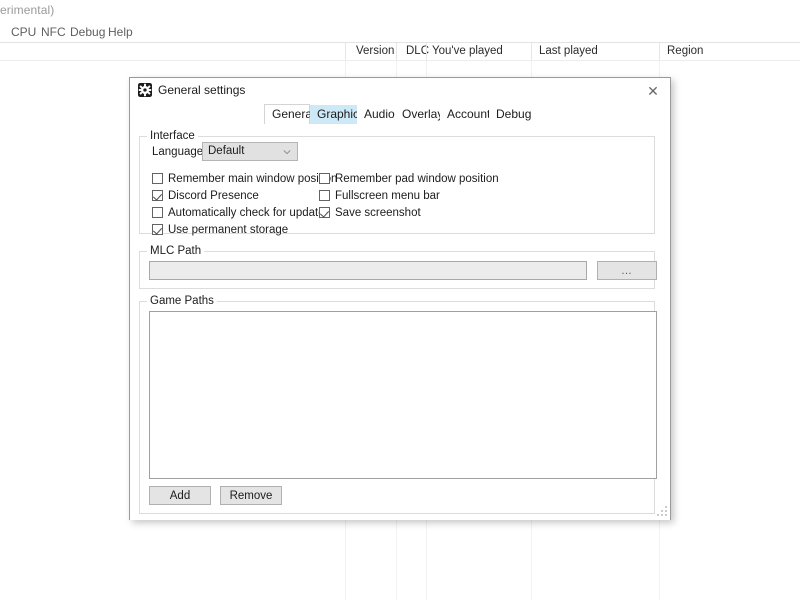 The height and width of the screenshot is (600, 800). I want to click on resize-grip, so click(662, 511).